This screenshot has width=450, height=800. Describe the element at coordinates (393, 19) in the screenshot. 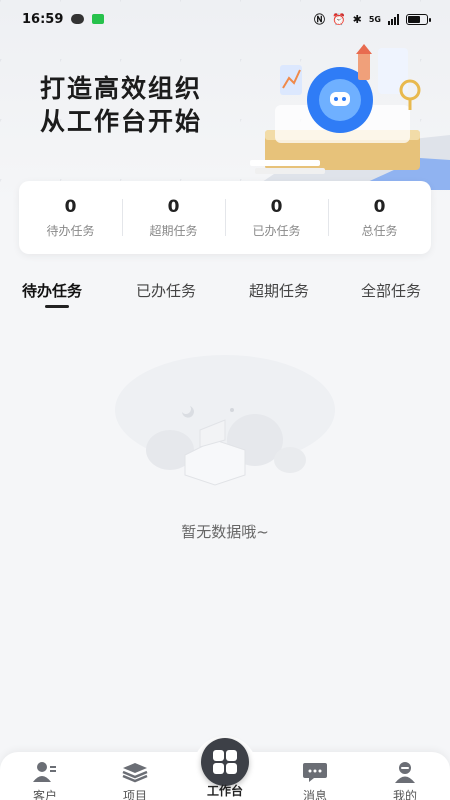

I see `signal-icon` at that location.